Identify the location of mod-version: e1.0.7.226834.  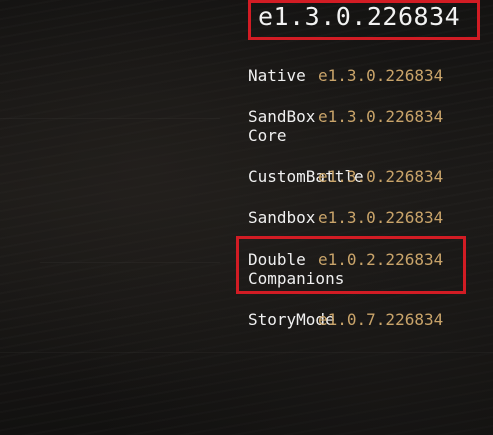
(381, 319).